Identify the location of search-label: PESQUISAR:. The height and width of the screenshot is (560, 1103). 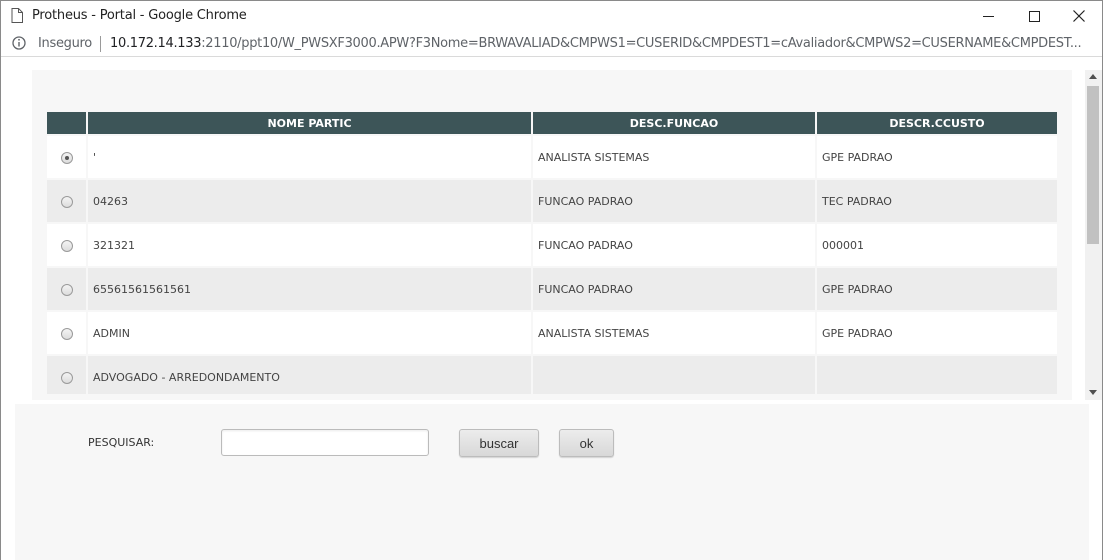
(121, 442).